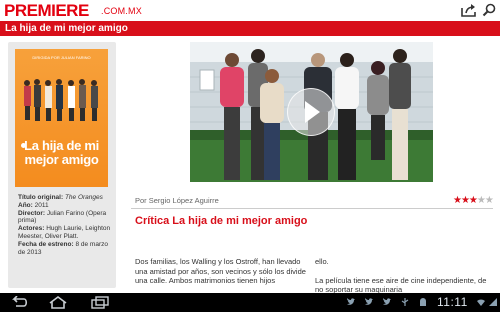 The height and width of the screenshot is (312, 500). What do you see at coordinates (311, 112) in the screenshot?
I see `play-icon` at bounding box center [311, 112].